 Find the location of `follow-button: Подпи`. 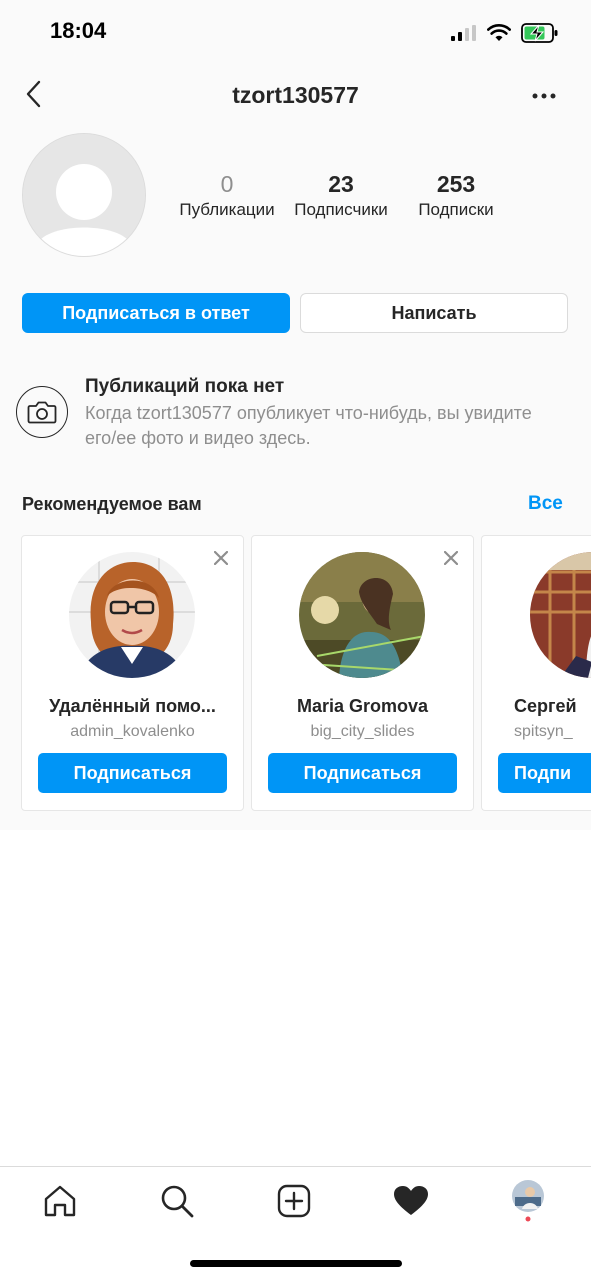

follow-button: Подпи is located at coordinates (544, 773).